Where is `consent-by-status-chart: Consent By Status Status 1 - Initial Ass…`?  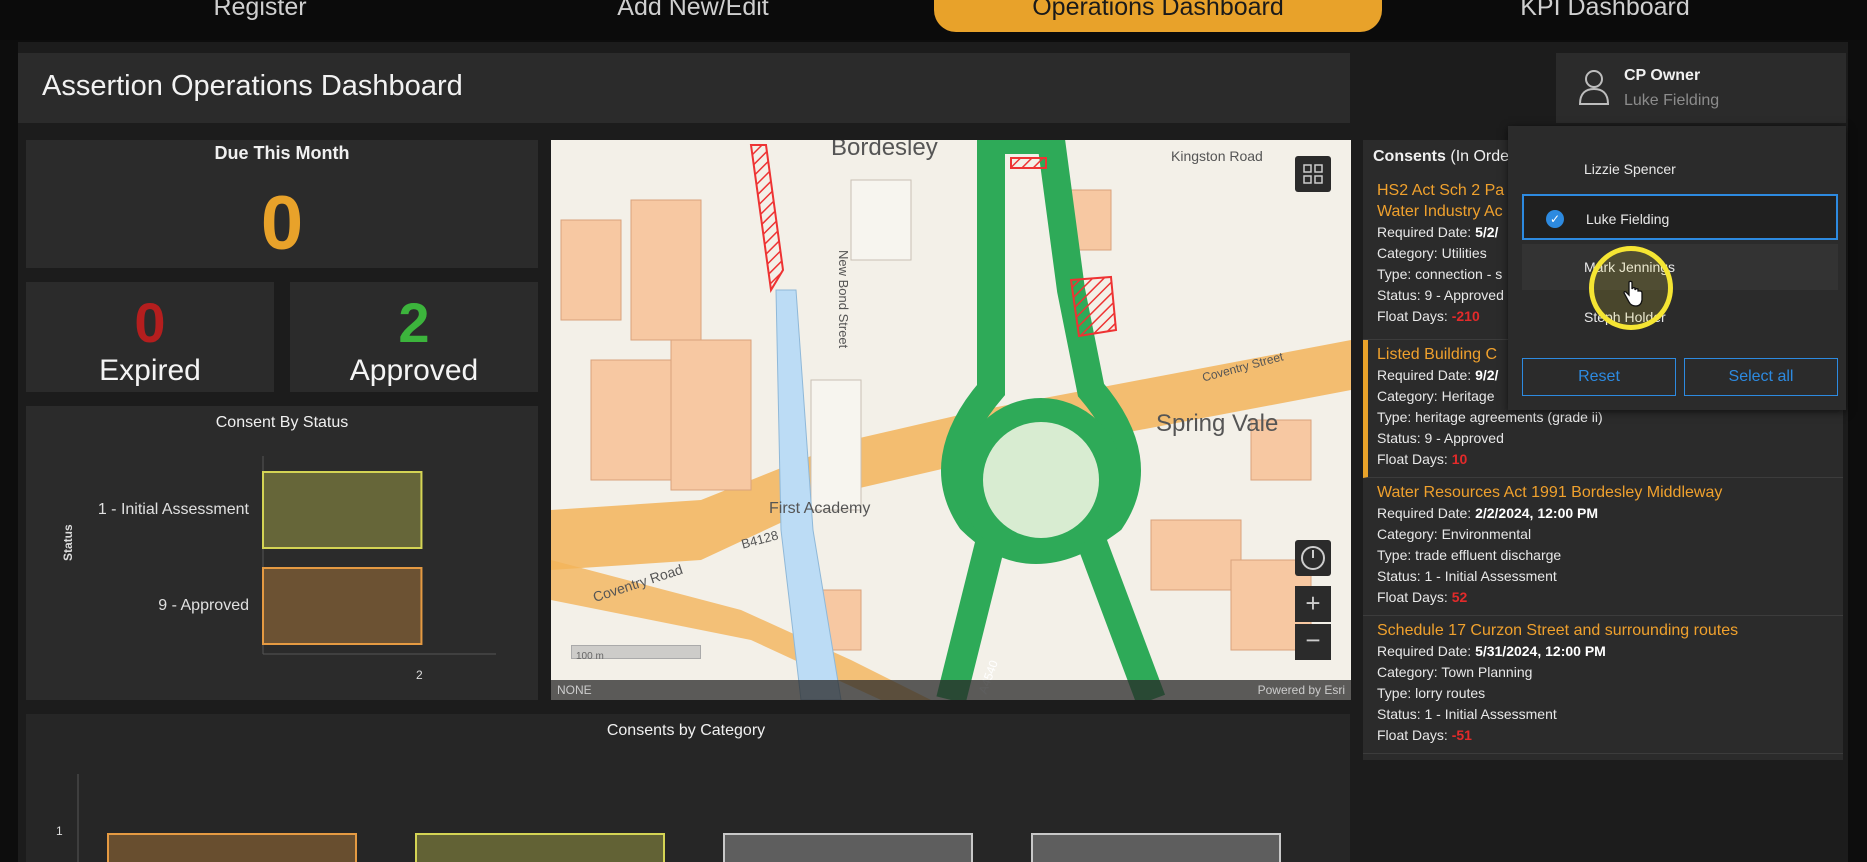
consent-by-status-chart: Consent By Status Status 1 - Initial Ass… is located at coordinates (282, 553).